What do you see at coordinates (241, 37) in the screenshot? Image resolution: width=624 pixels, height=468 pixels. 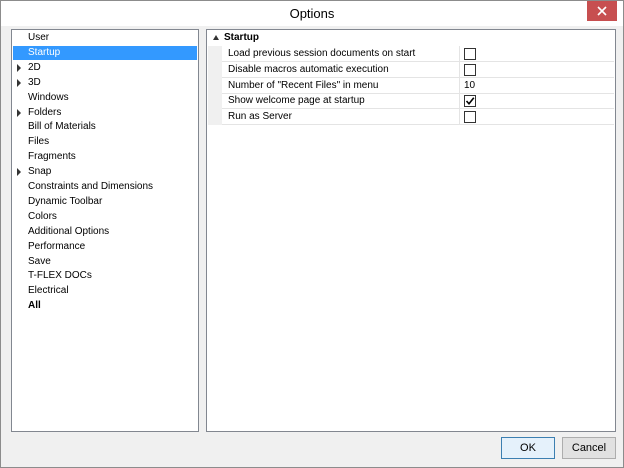 I see `group-title: Startup` at bounding box center [241, 37].